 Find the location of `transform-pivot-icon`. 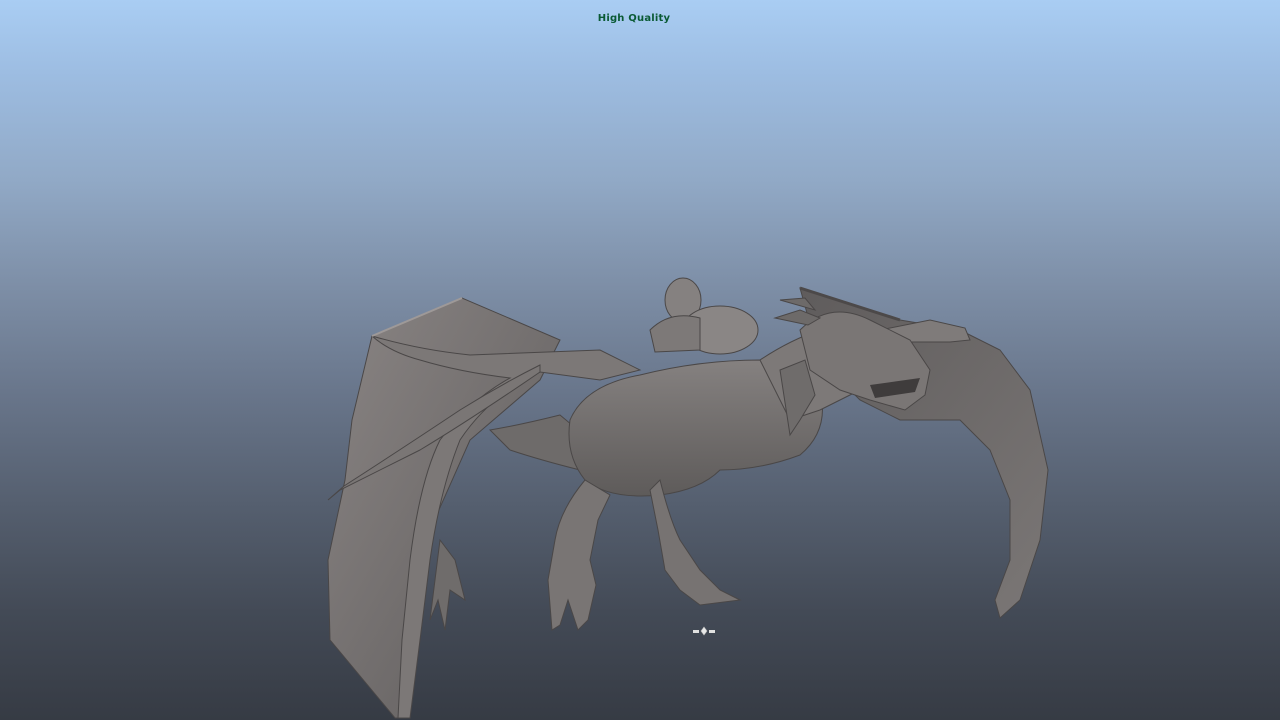

transform-pivot-icon is located at coordinates (704, 632).